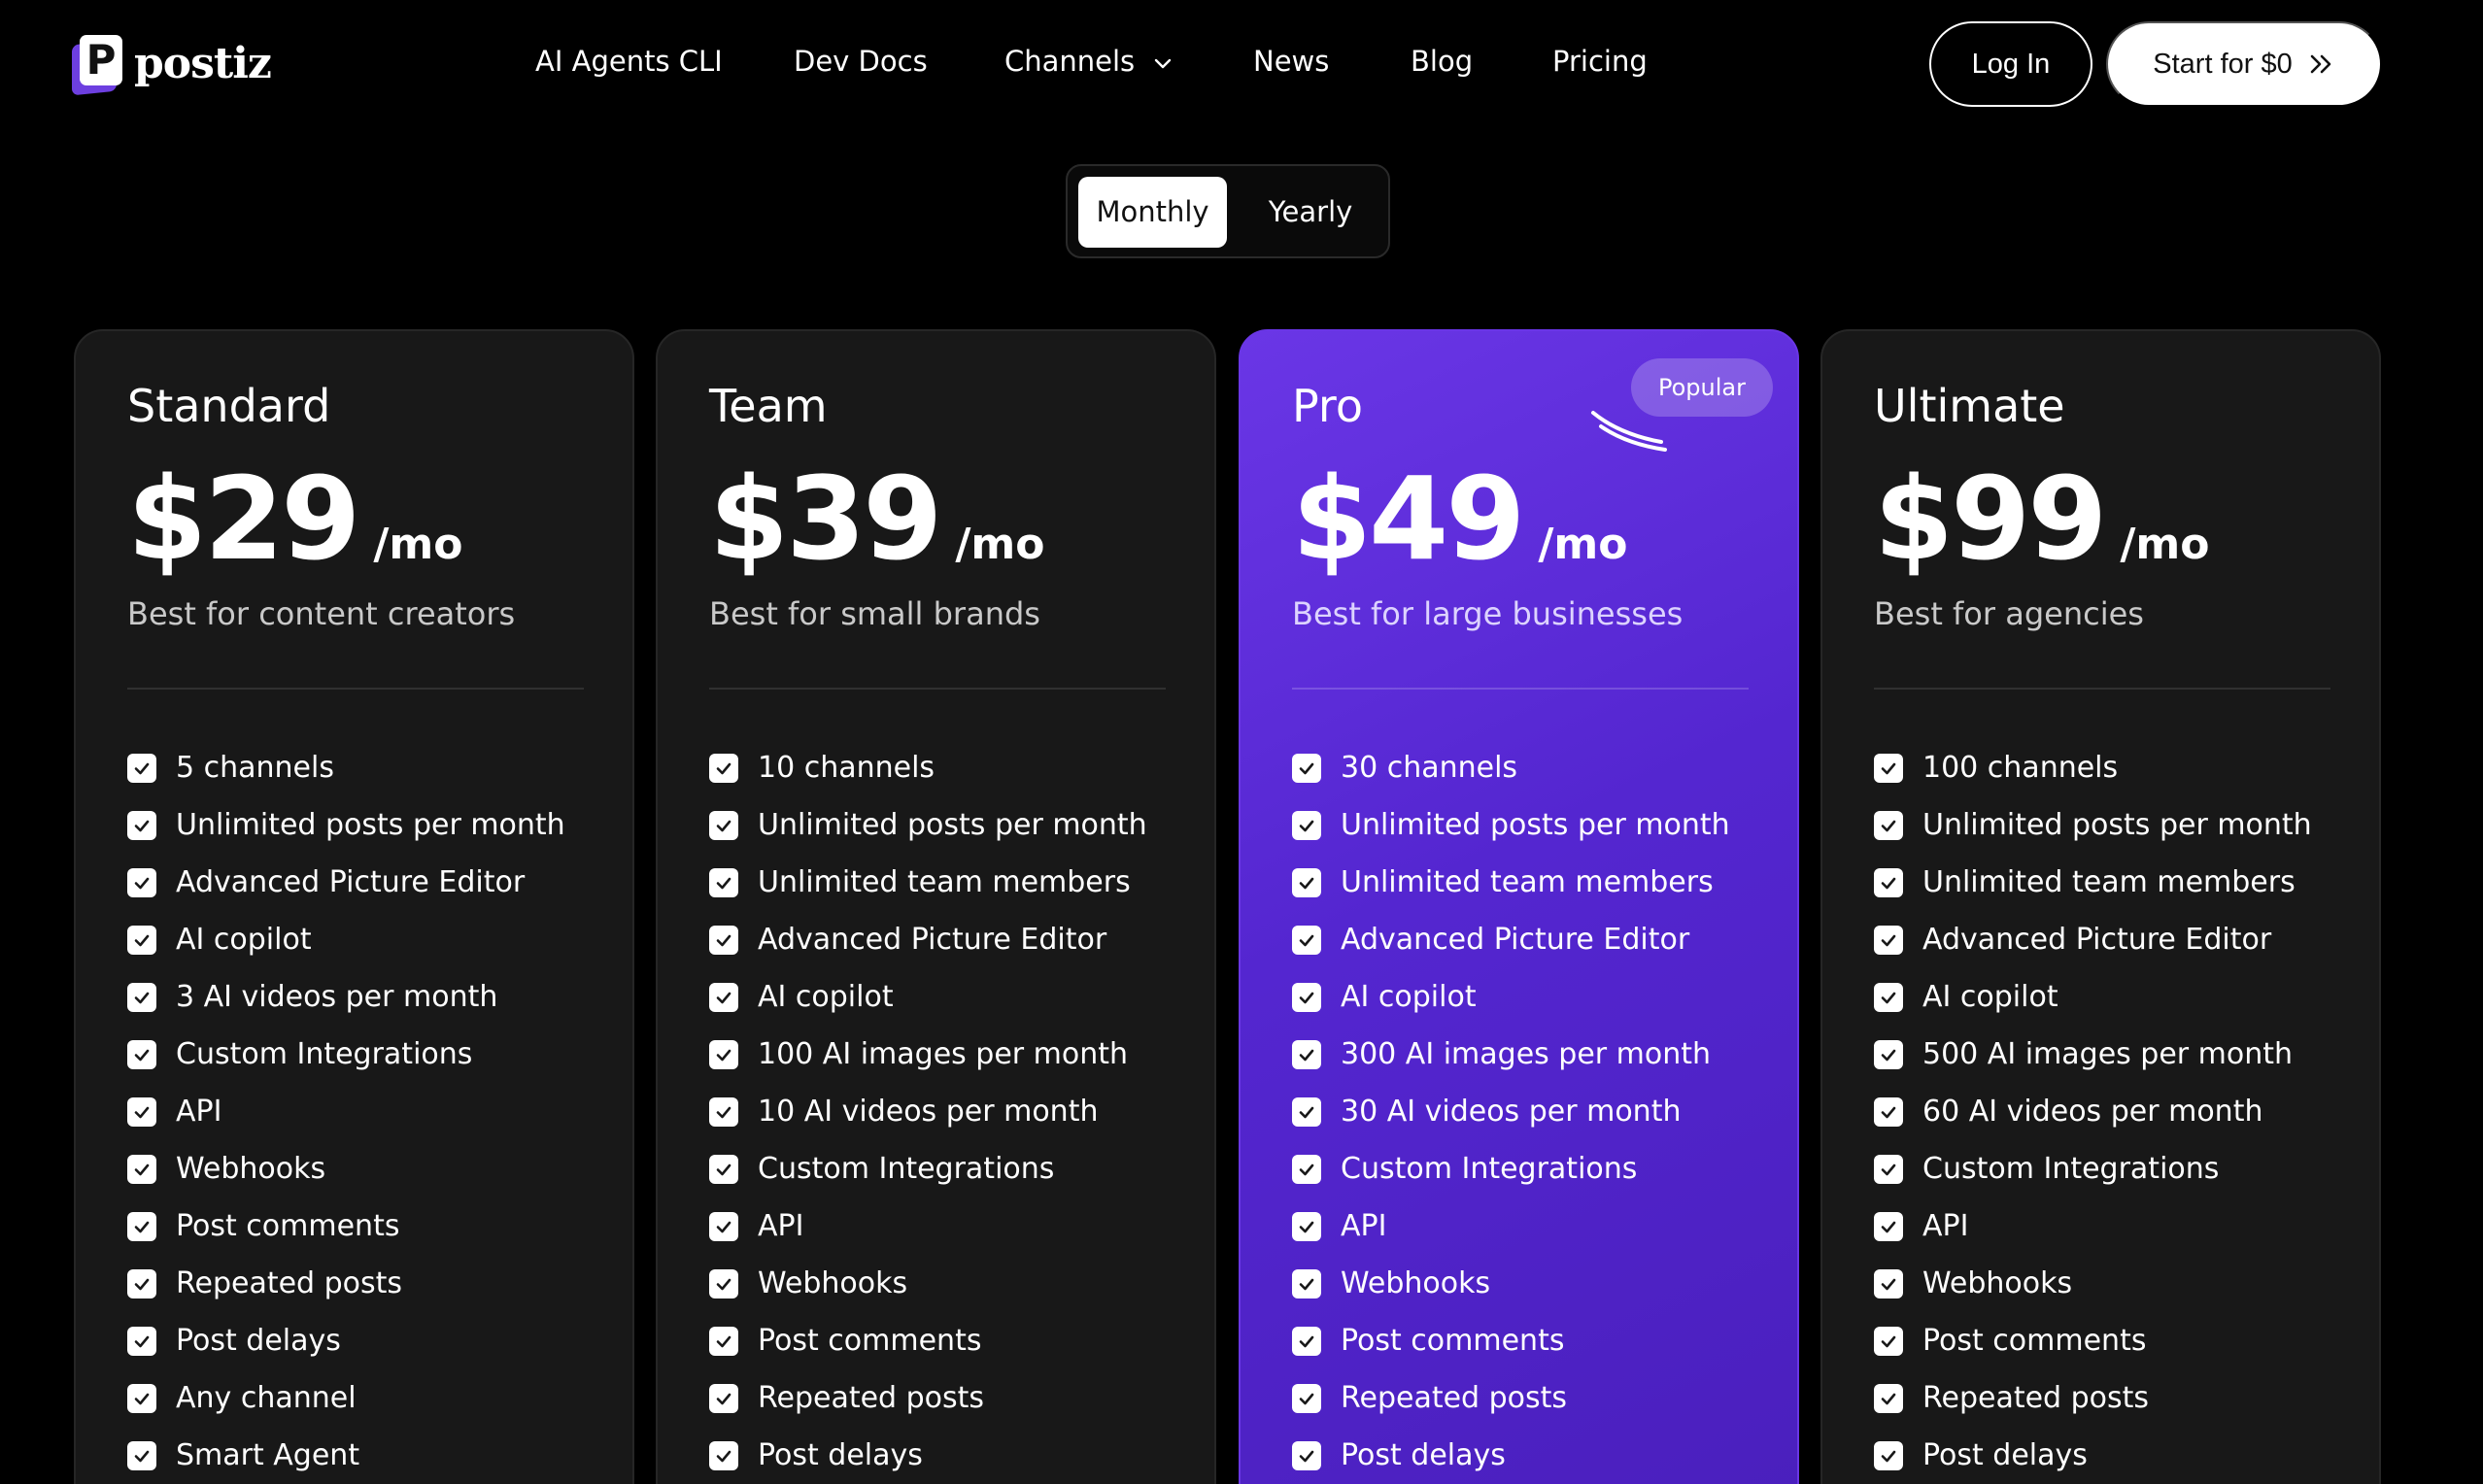 The image size is (2483, 1484). I want to click on plan-feature-label: 3 AI videos per month, so click(337, 997).